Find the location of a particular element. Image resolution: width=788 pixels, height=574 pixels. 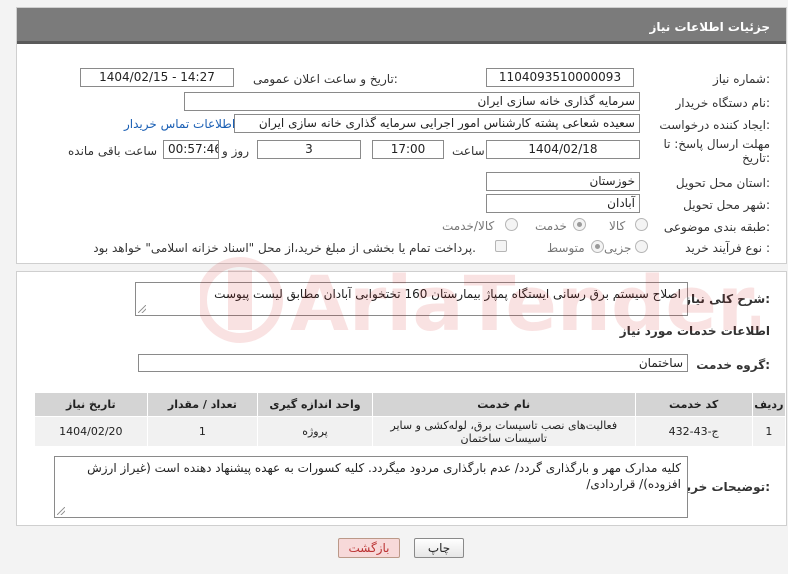

deadline-time-field: 17:00 is located at coordinates (408, 149).